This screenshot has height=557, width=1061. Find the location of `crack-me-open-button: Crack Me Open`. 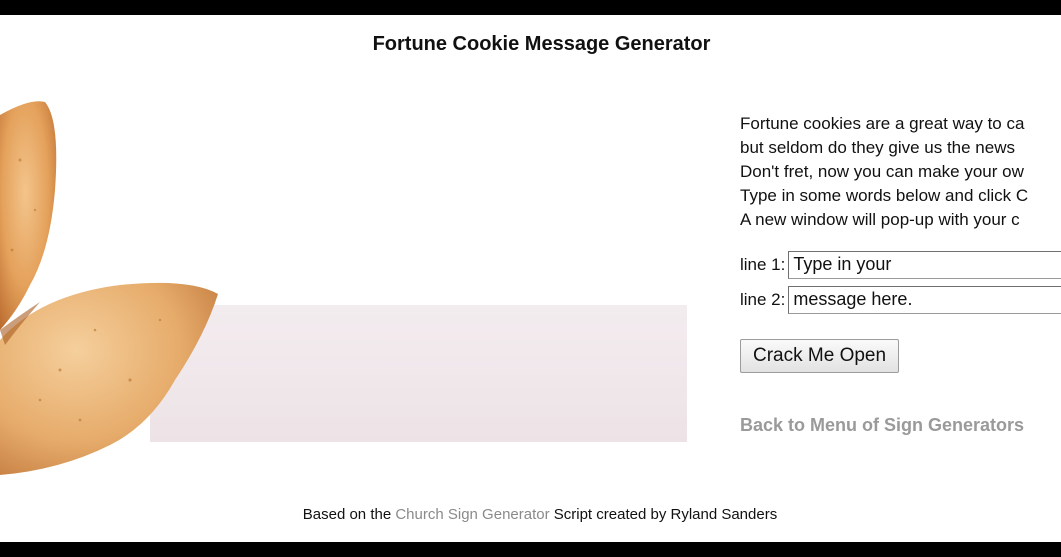

crack-me-open-button: Crack Me Open is located at coordinates (820, 356).